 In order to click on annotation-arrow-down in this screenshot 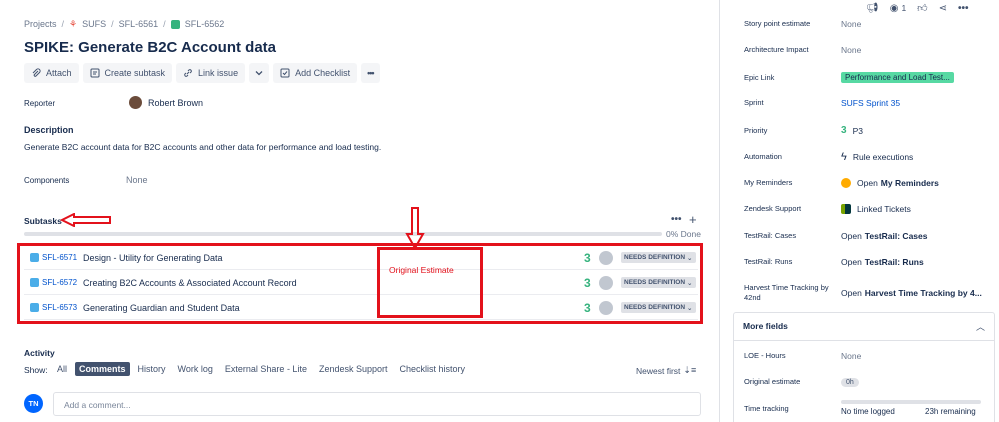, I will do `click(415, 228)`.